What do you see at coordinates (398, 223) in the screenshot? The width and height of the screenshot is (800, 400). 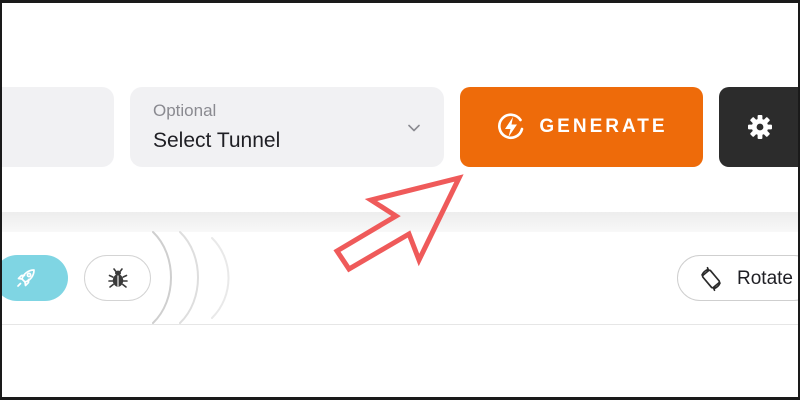 I see `pointer-arrow-icon` at bounding box center [398, 223].